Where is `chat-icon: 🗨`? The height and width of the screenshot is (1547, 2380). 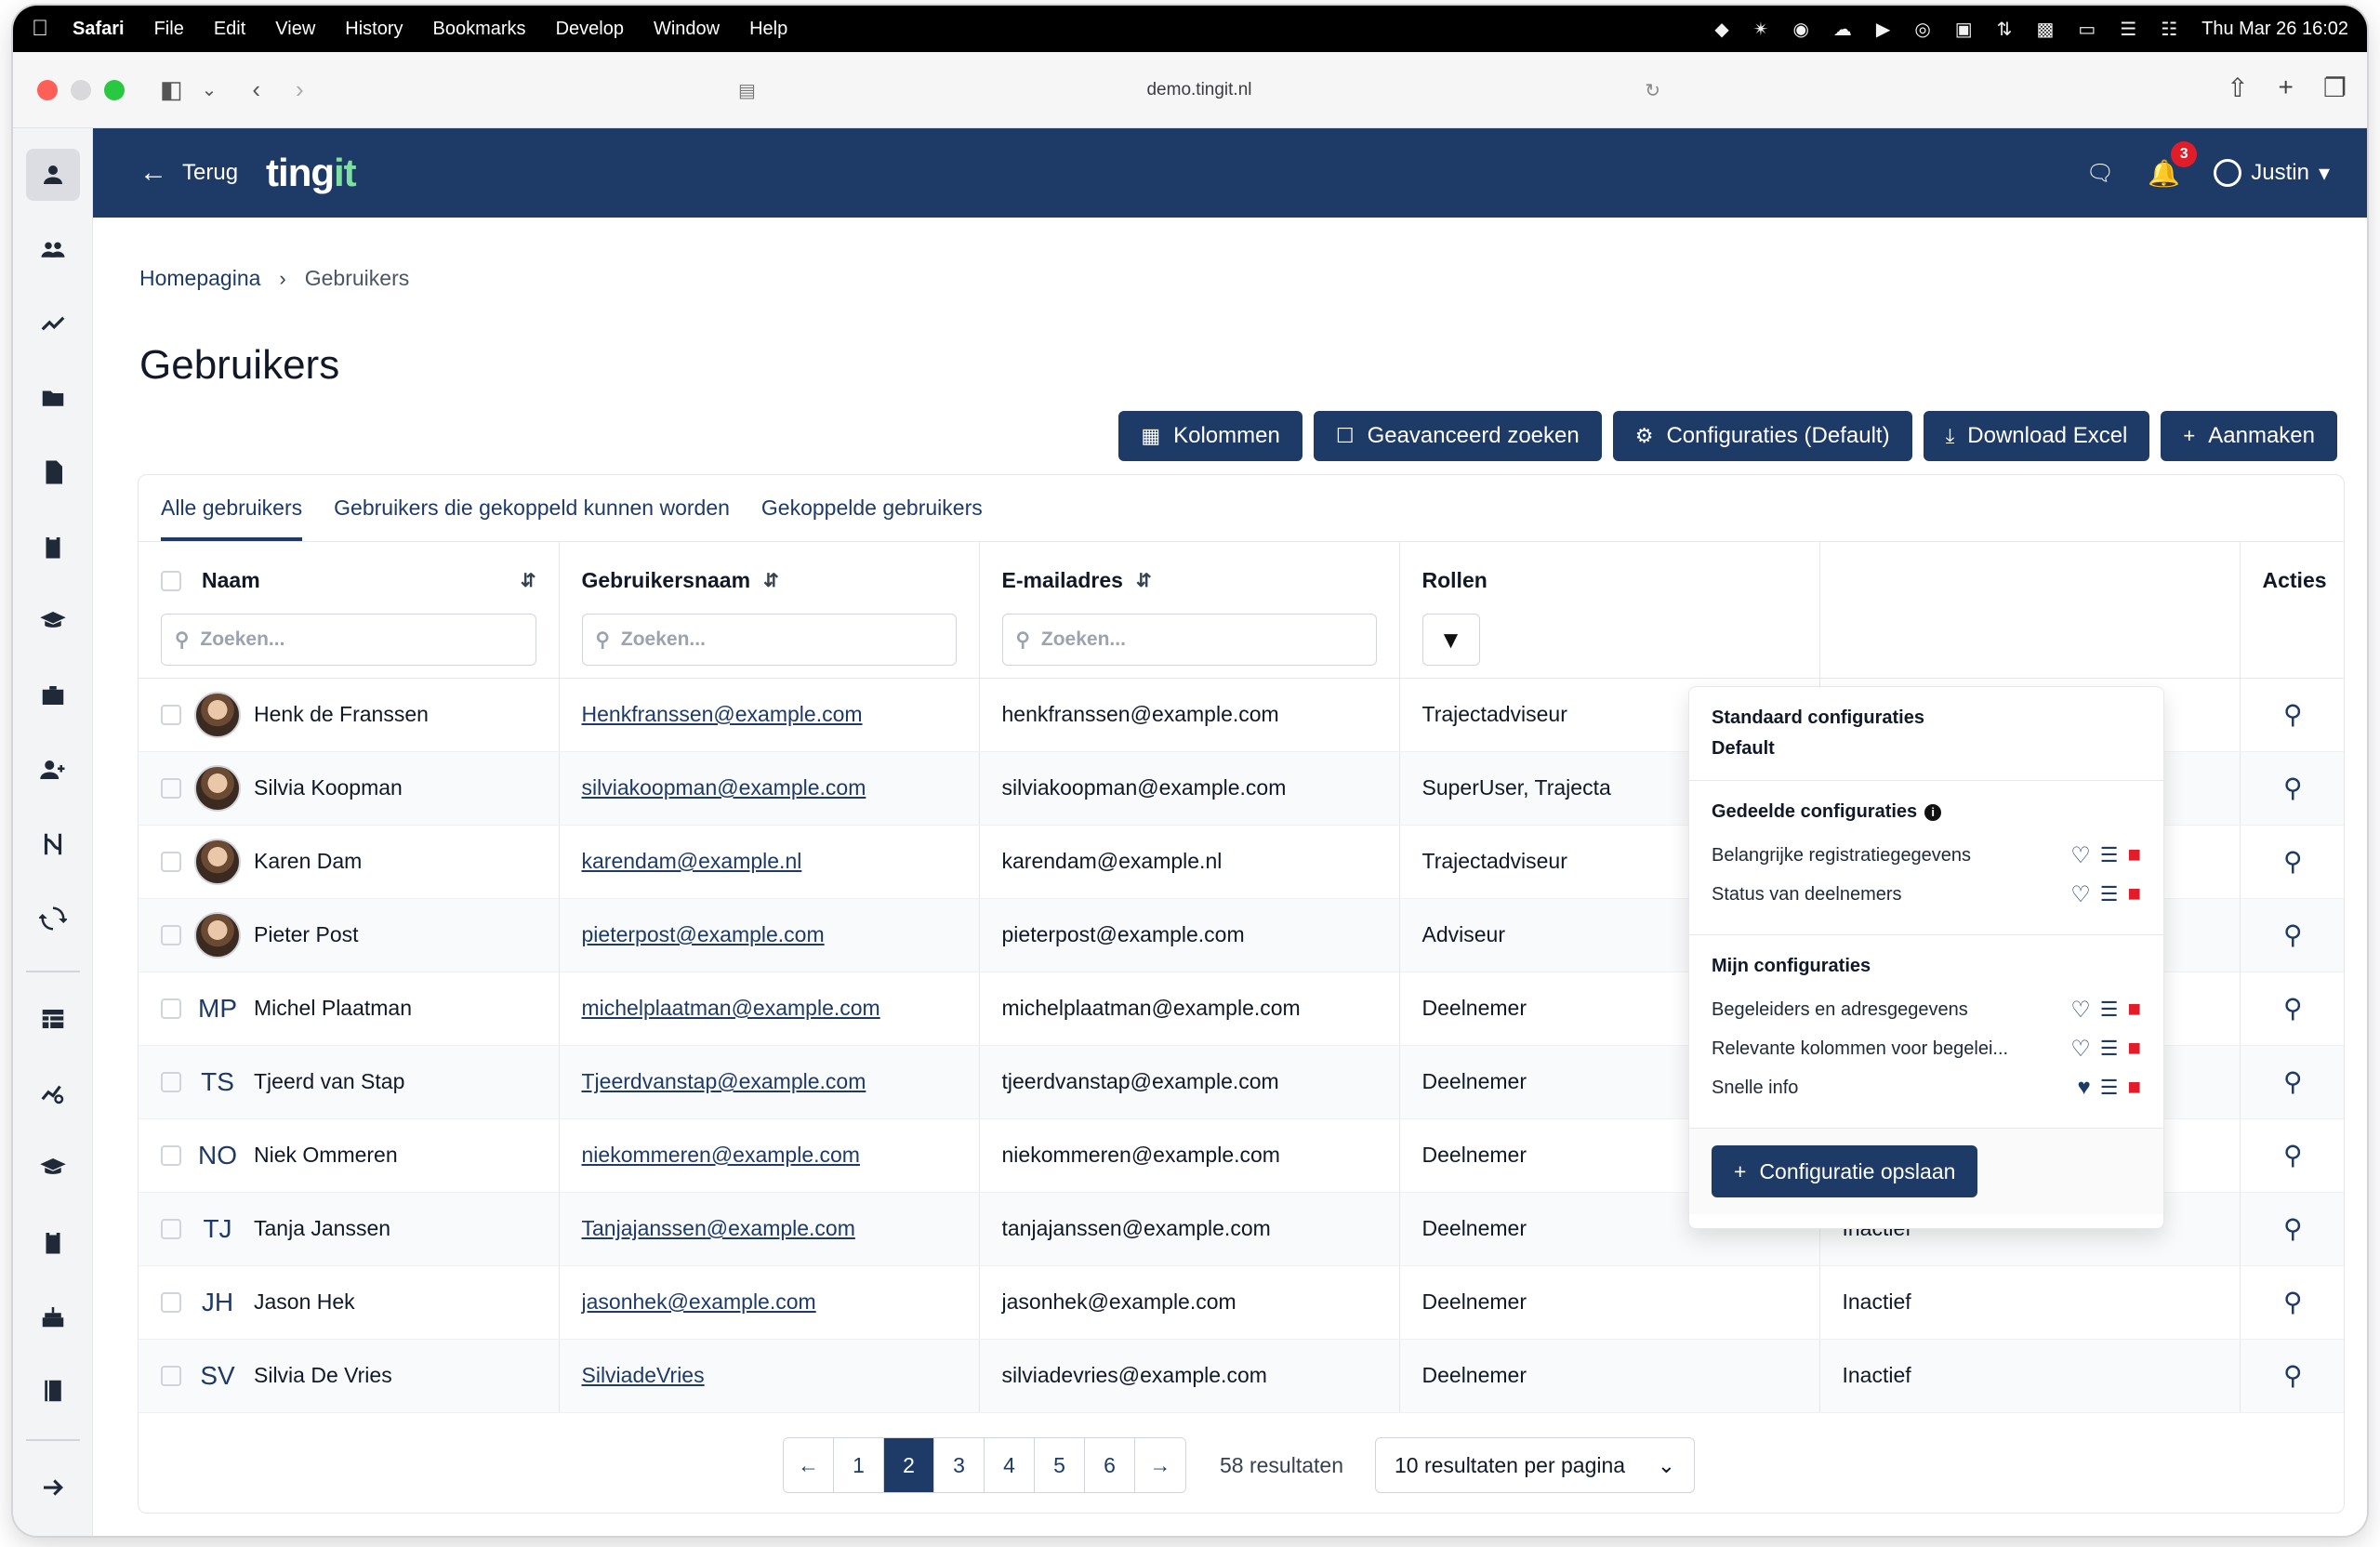 chat-icon: 🗨 is located at coordinates (2100, 173).